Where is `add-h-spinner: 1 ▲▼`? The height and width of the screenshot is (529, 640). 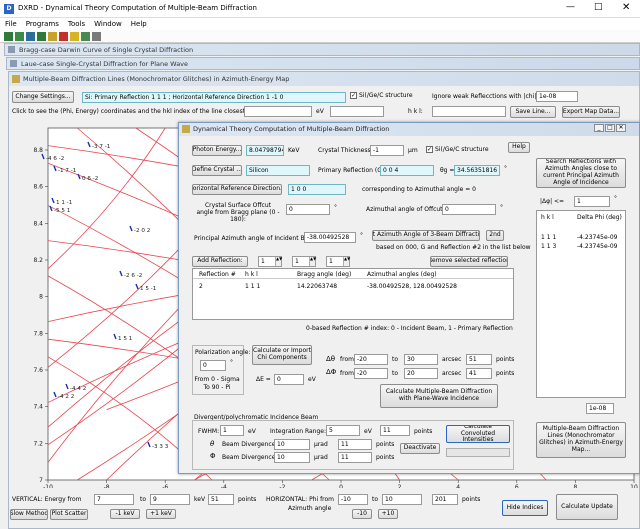 add-h-spinner: 1 ▲▼ is located at coordinates (270, 261).